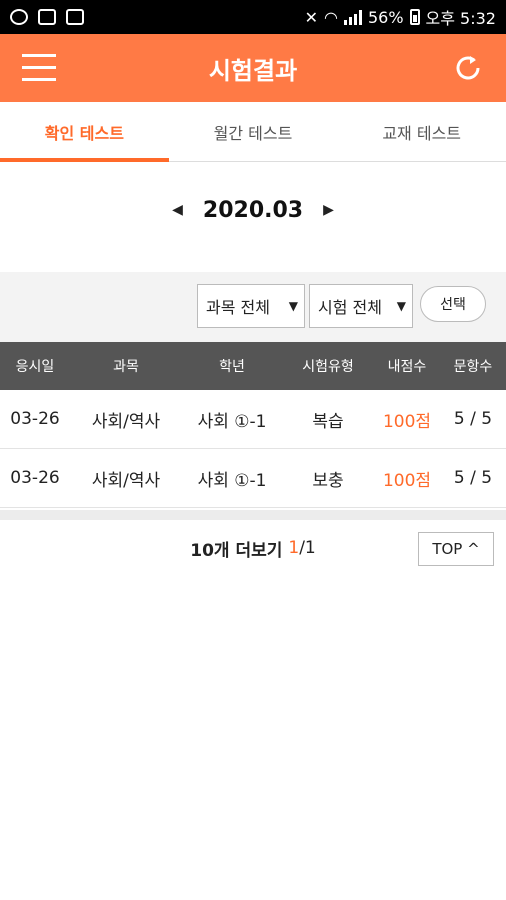  What do you see at coordinates (453, 304) in the screenshot?
I see `select-button: 선택` at bounding box center [453, 304].